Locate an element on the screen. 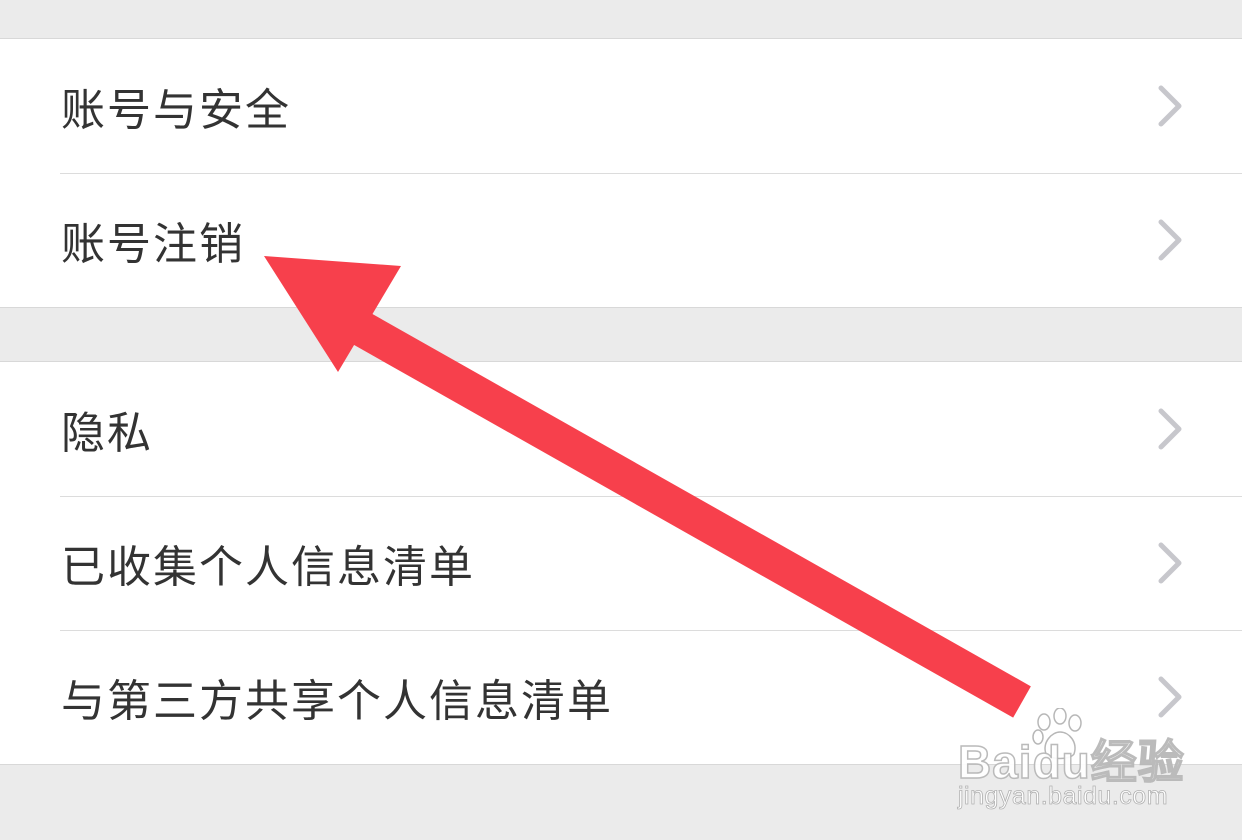 The height and width of the screenshot is (840, 1242). settings-item-label: 账号与安全 is located at coordinates (176, 110).